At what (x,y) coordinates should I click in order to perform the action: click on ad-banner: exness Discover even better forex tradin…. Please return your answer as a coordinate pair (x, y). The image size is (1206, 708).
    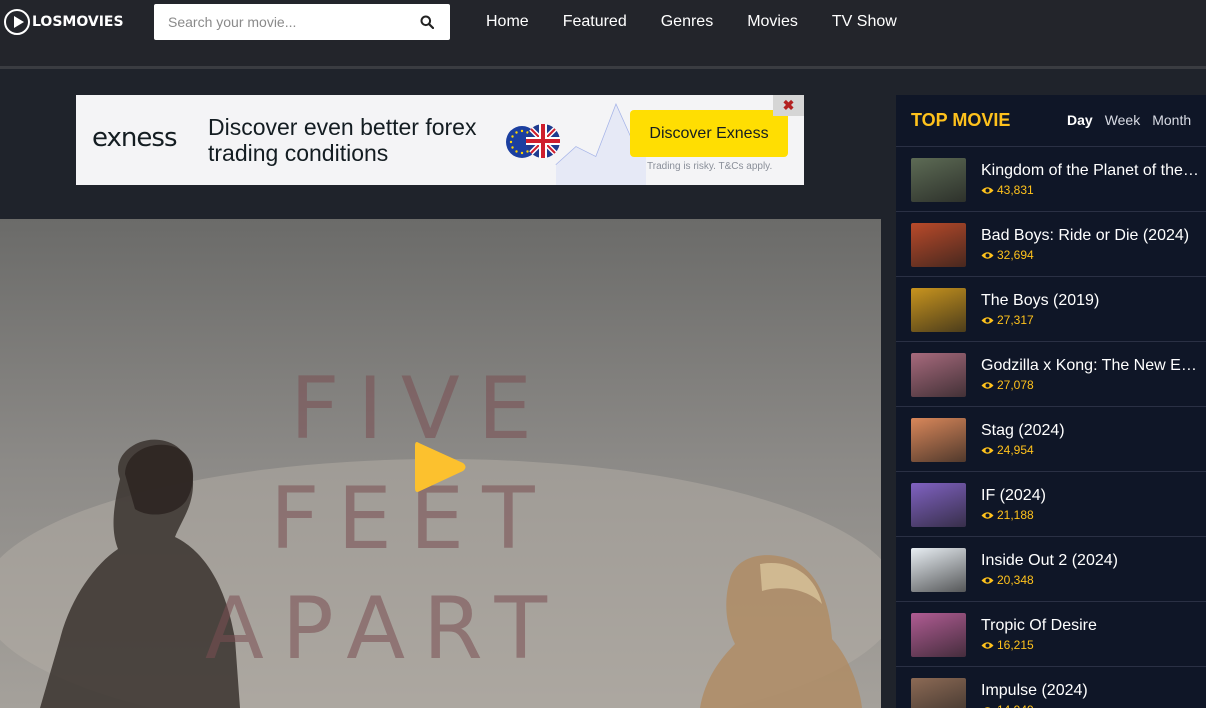
    Looking at the image, I should click on (440, 140).